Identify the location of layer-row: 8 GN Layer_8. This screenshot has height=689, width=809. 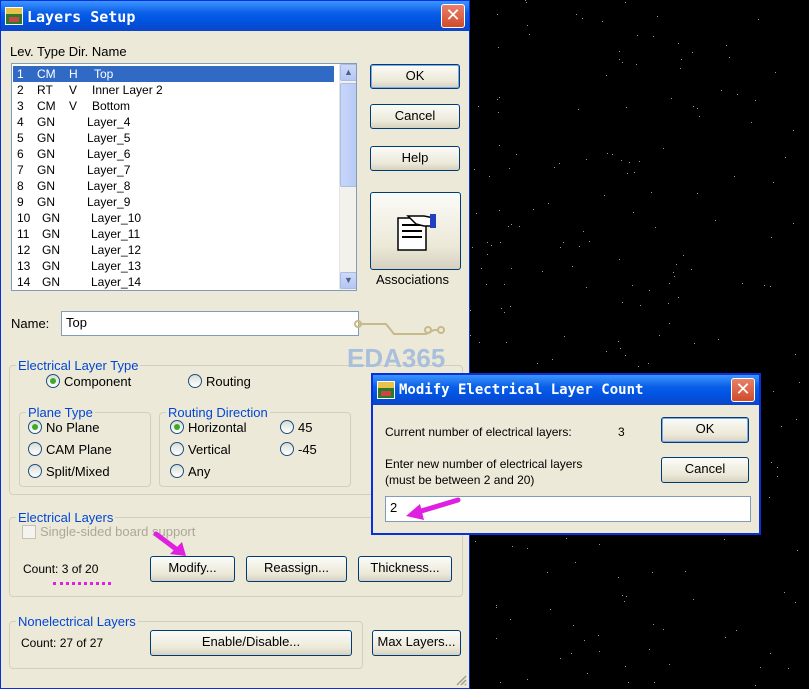
(173, 186).